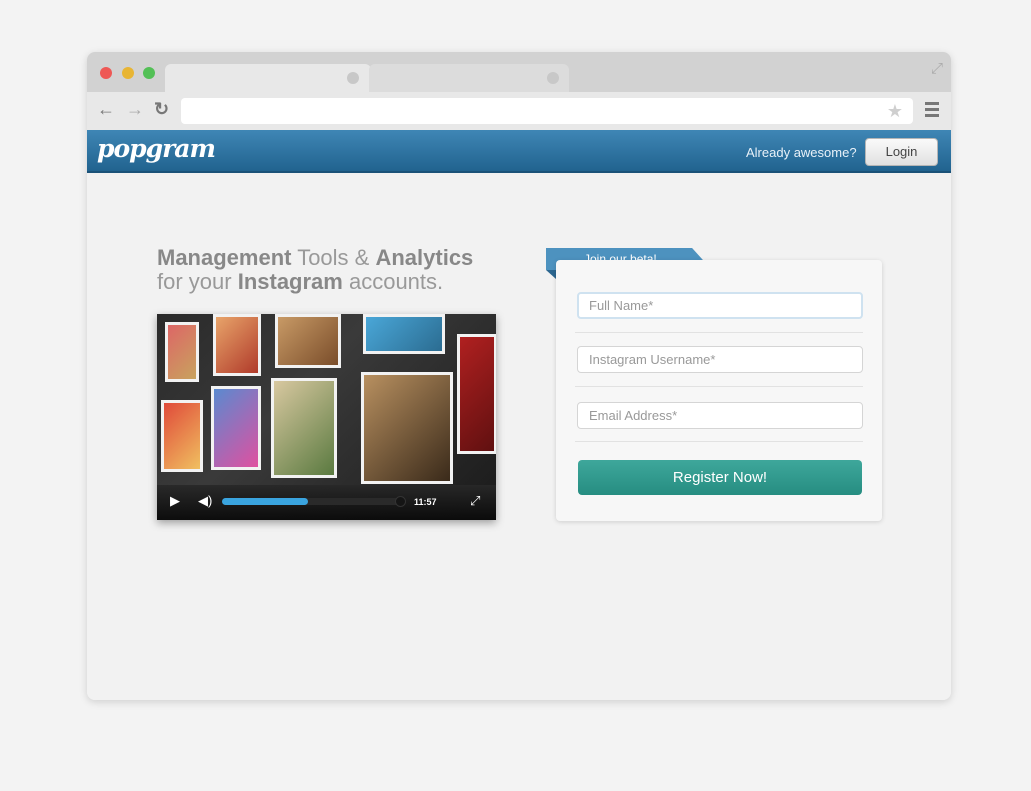 The height and width of the screenshot is (791, 1031). Describe the element at coordinates (333, 257) in the screenshot. I see `headline-tools: Tools &` at that location.